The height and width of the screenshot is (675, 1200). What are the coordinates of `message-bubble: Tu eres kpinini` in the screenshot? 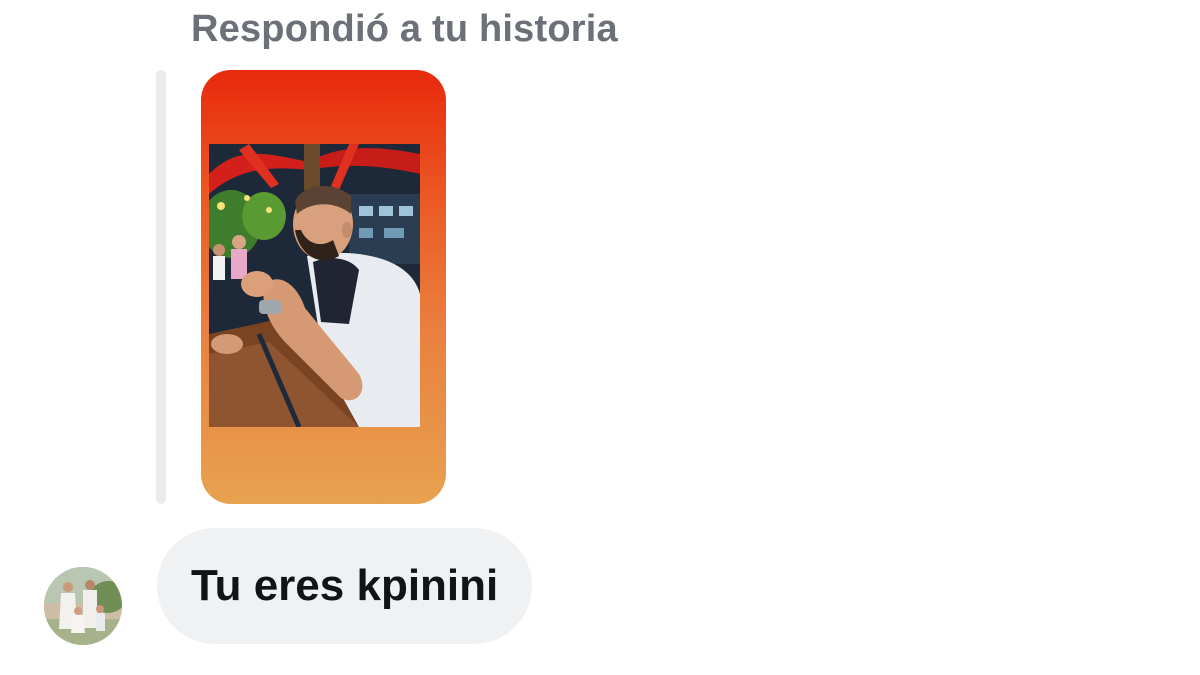 It's located at (345, 586).